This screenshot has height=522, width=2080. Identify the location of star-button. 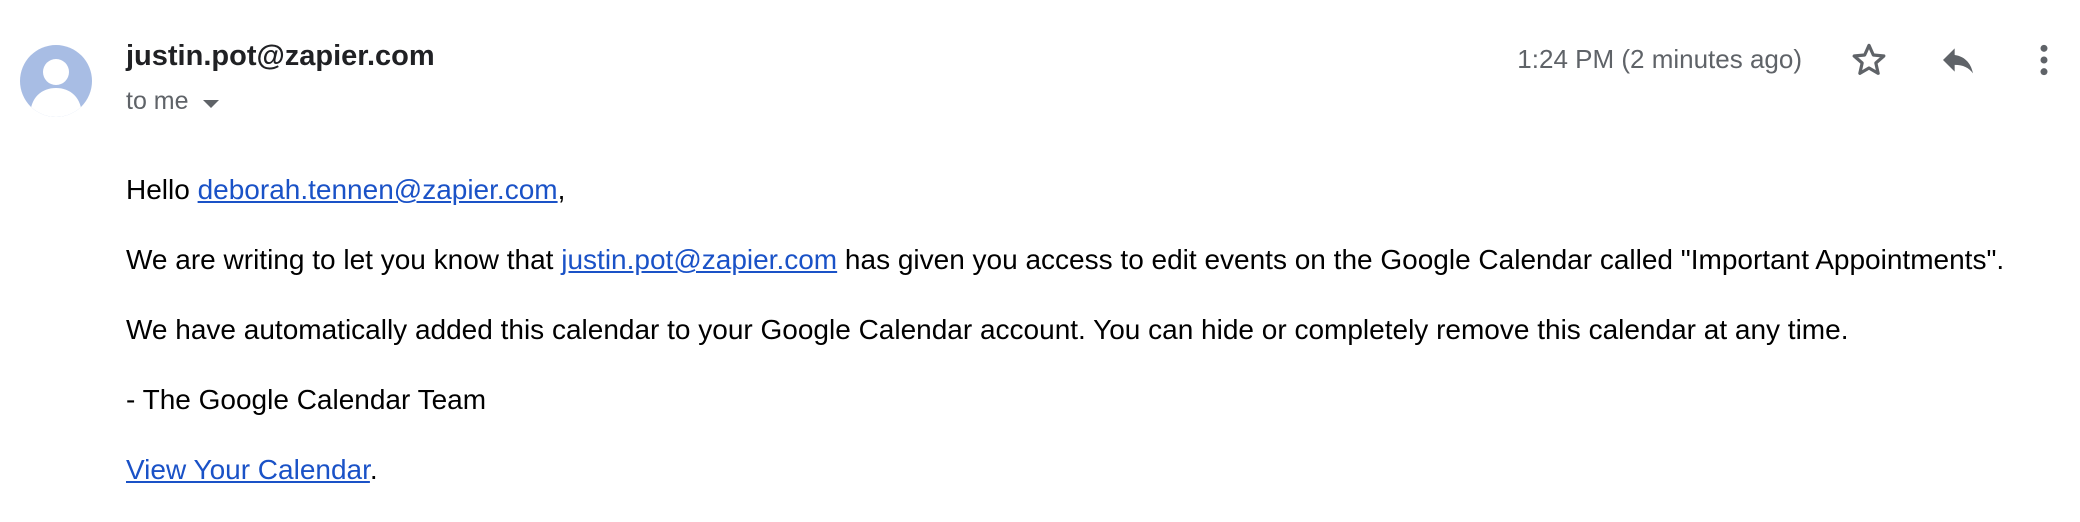
(1869, 60).